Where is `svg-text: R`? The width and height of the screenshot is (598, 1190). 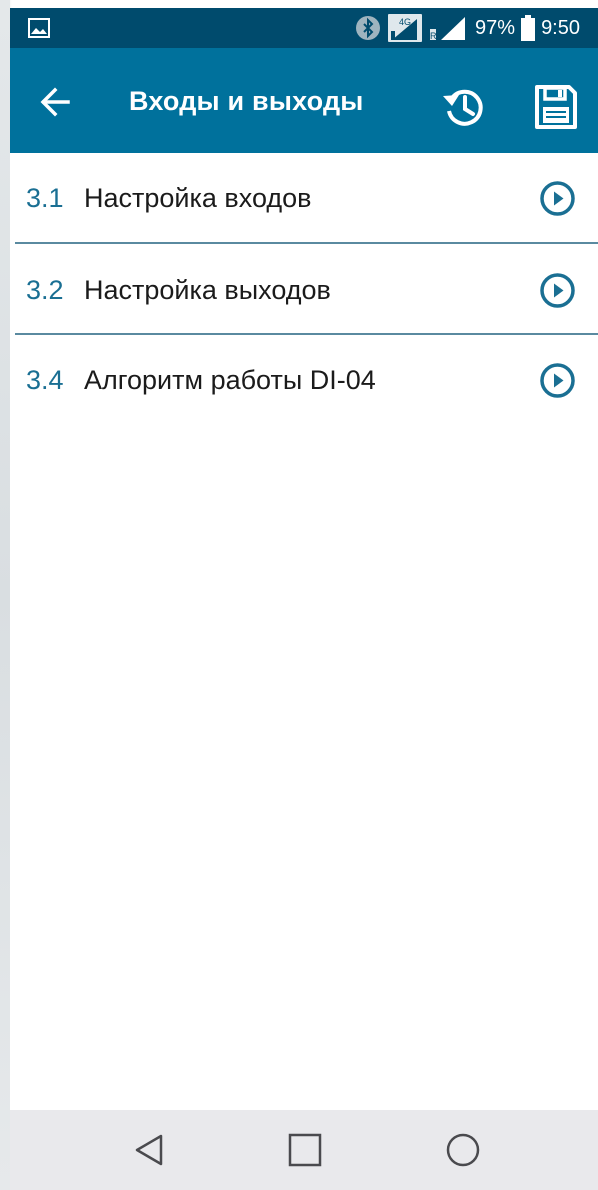
svg-text: R is located at coordinates (433, 36).